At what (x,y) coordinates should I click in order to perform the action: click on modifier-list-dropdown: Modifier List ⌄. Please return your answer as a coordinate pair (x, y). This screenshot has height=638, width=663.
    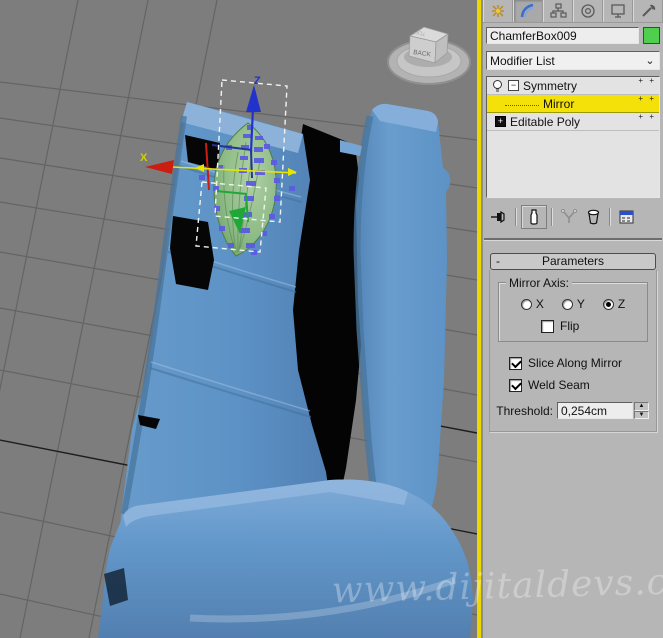
    Looking at the image, I should click on (573, 60).